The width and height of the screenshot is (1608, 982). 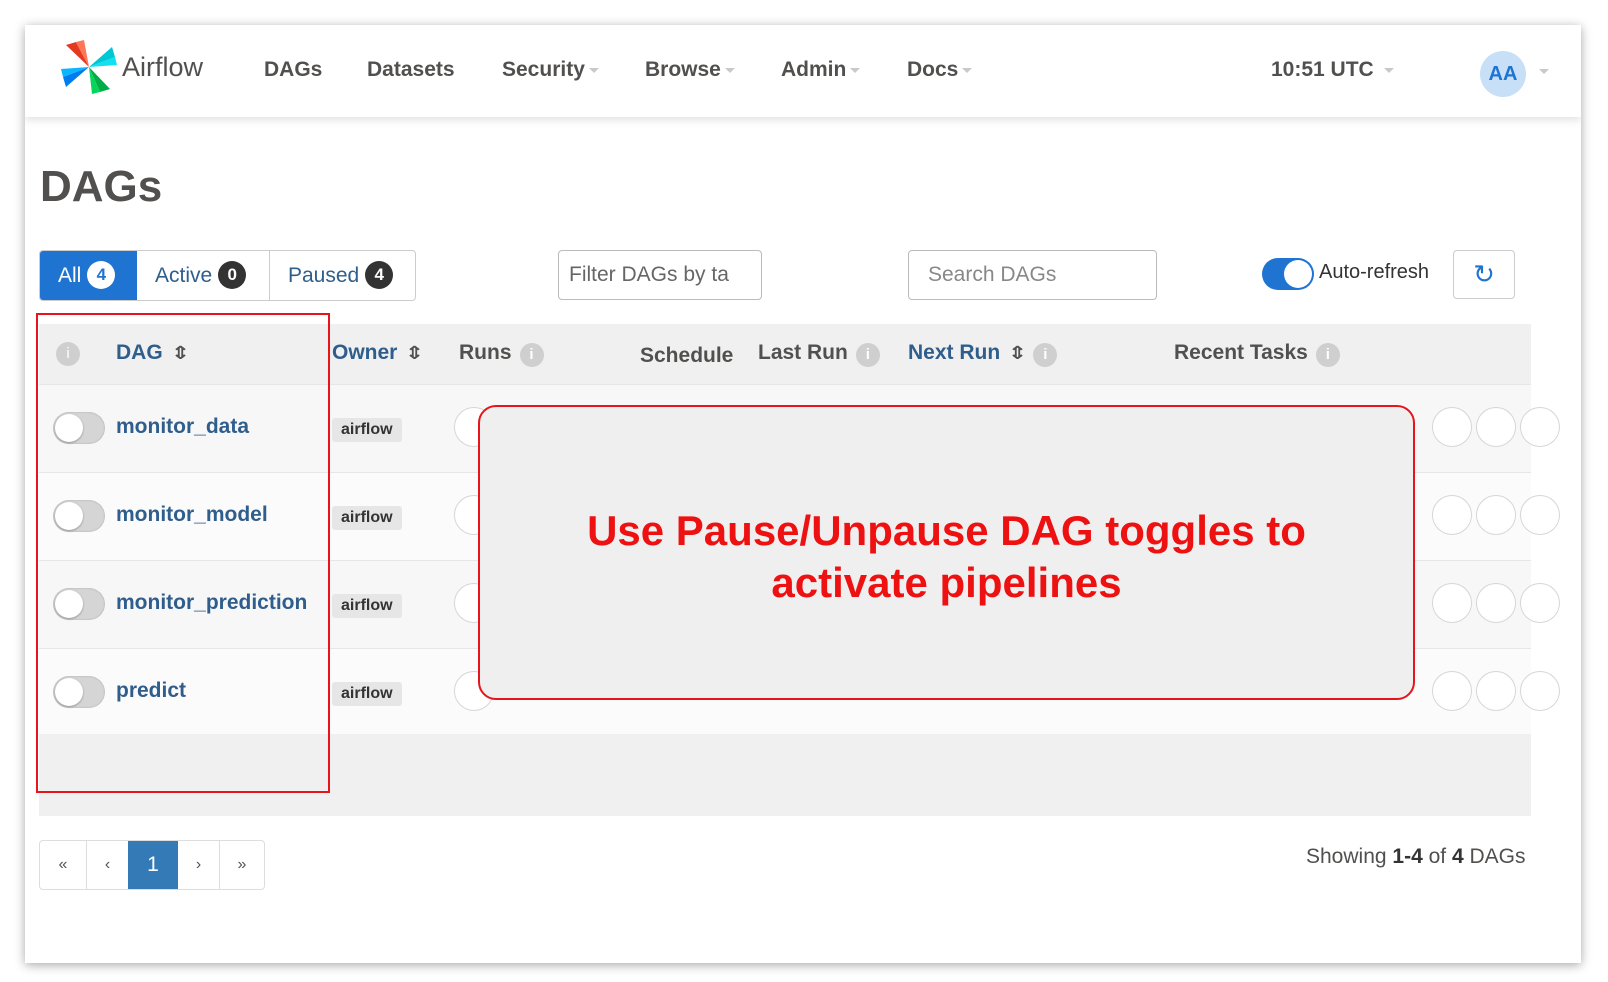 I want to click on column-header-recent-tasks: Recent Tasks i, so click(x=1257, y=354).